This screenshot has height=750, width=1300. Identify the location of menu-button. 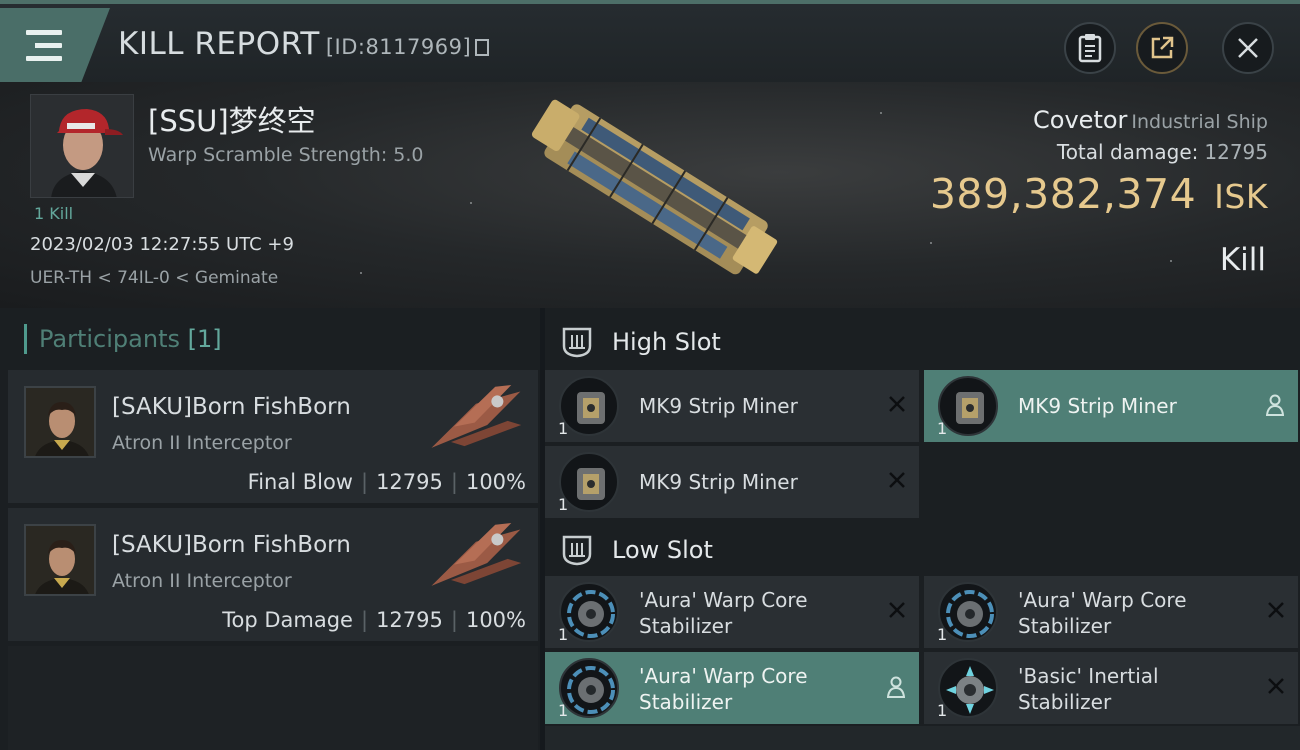
(55, 45).